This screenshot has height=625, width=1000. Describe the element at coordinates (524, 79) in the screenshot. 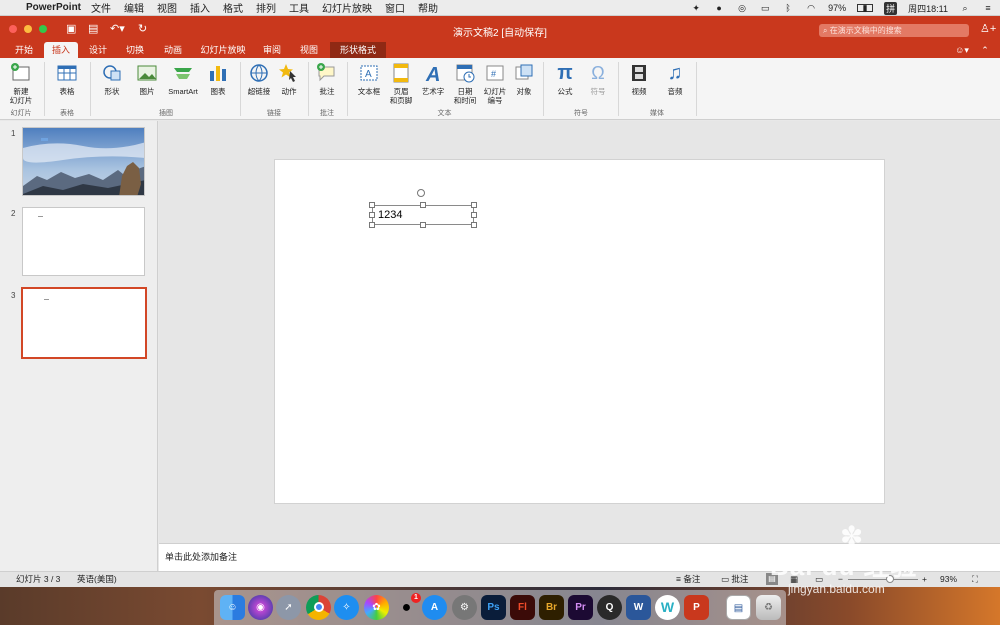

I see `object-button: 对象` at that location.